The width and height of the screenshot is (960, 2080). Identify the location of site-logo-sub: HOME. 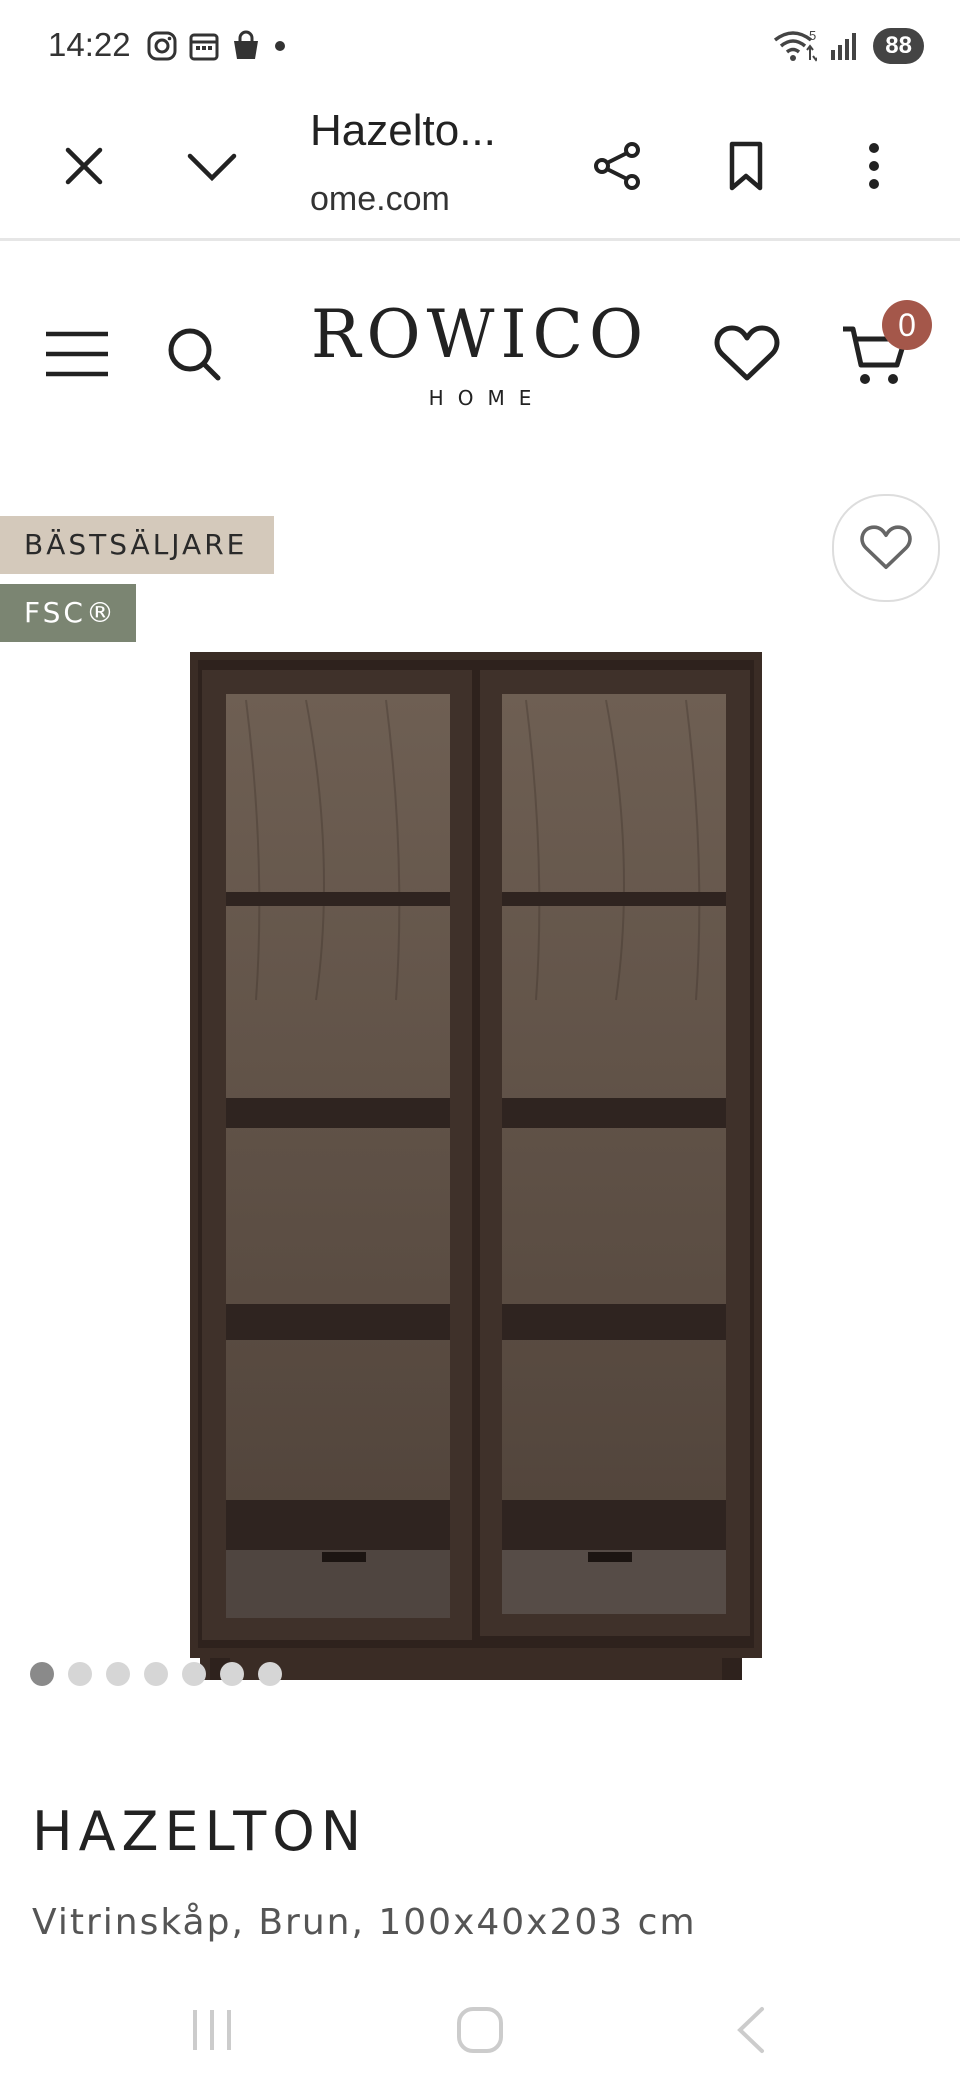
(487, 398).